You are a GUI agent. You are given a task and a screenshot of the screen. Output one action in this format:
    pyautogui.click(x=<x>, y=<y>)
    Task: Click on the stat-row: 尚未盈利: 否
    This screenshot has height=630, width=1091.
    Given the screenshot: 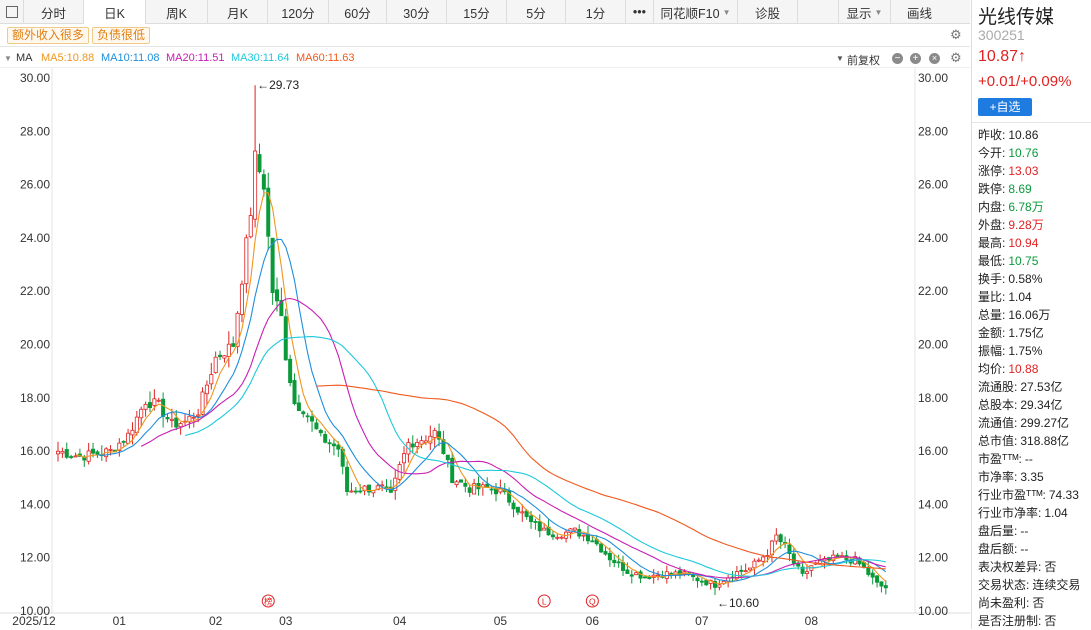 What is the action you would take?
    pyautogui.click(x=1034, y=603)
    